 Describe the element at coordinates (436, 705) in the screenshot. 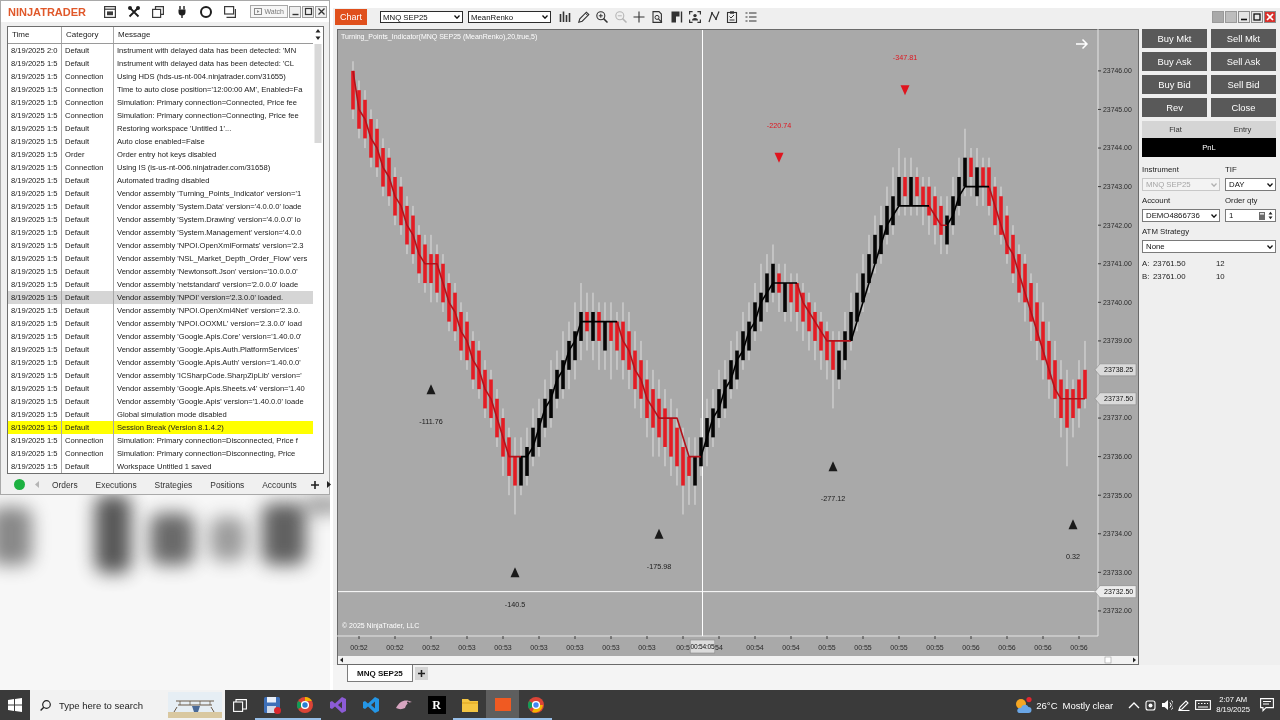

I see `taskbar-app: R` at that location.